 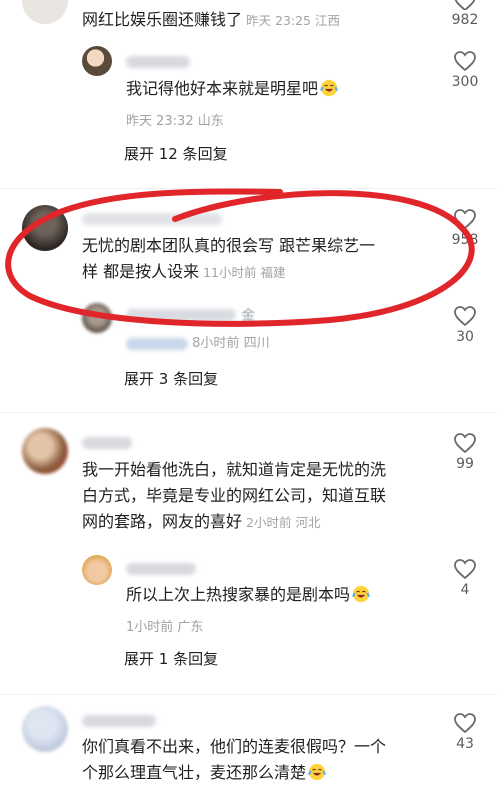 I want to click on like-count: 43, so click(x=465, y=744).